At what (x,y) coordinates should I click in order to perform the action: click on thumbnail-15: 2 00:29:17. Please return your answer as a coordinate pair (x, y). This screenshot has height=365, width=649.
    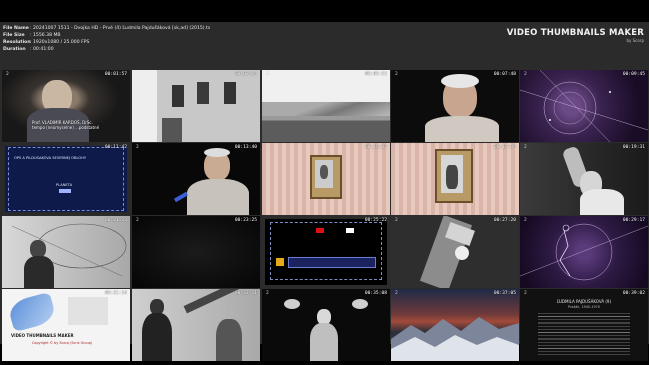
    Looking at the image, I should click on (584, 252).